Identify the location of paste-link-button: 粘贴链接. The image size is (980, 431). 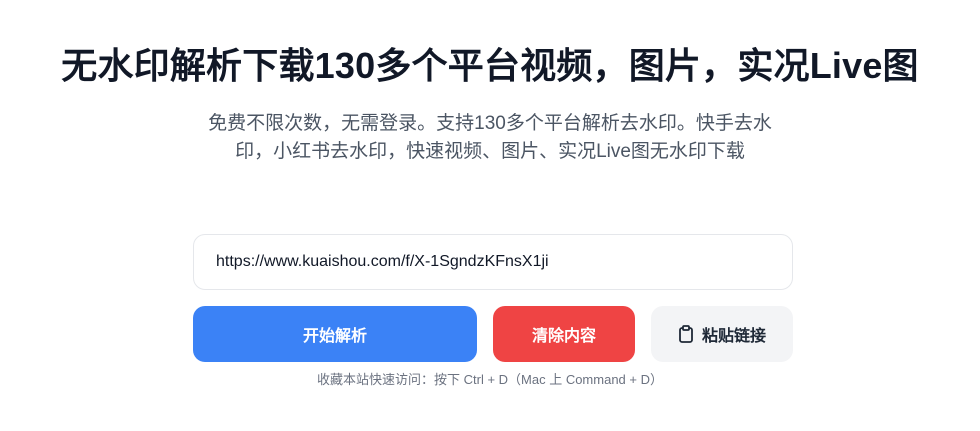
(722, 334).